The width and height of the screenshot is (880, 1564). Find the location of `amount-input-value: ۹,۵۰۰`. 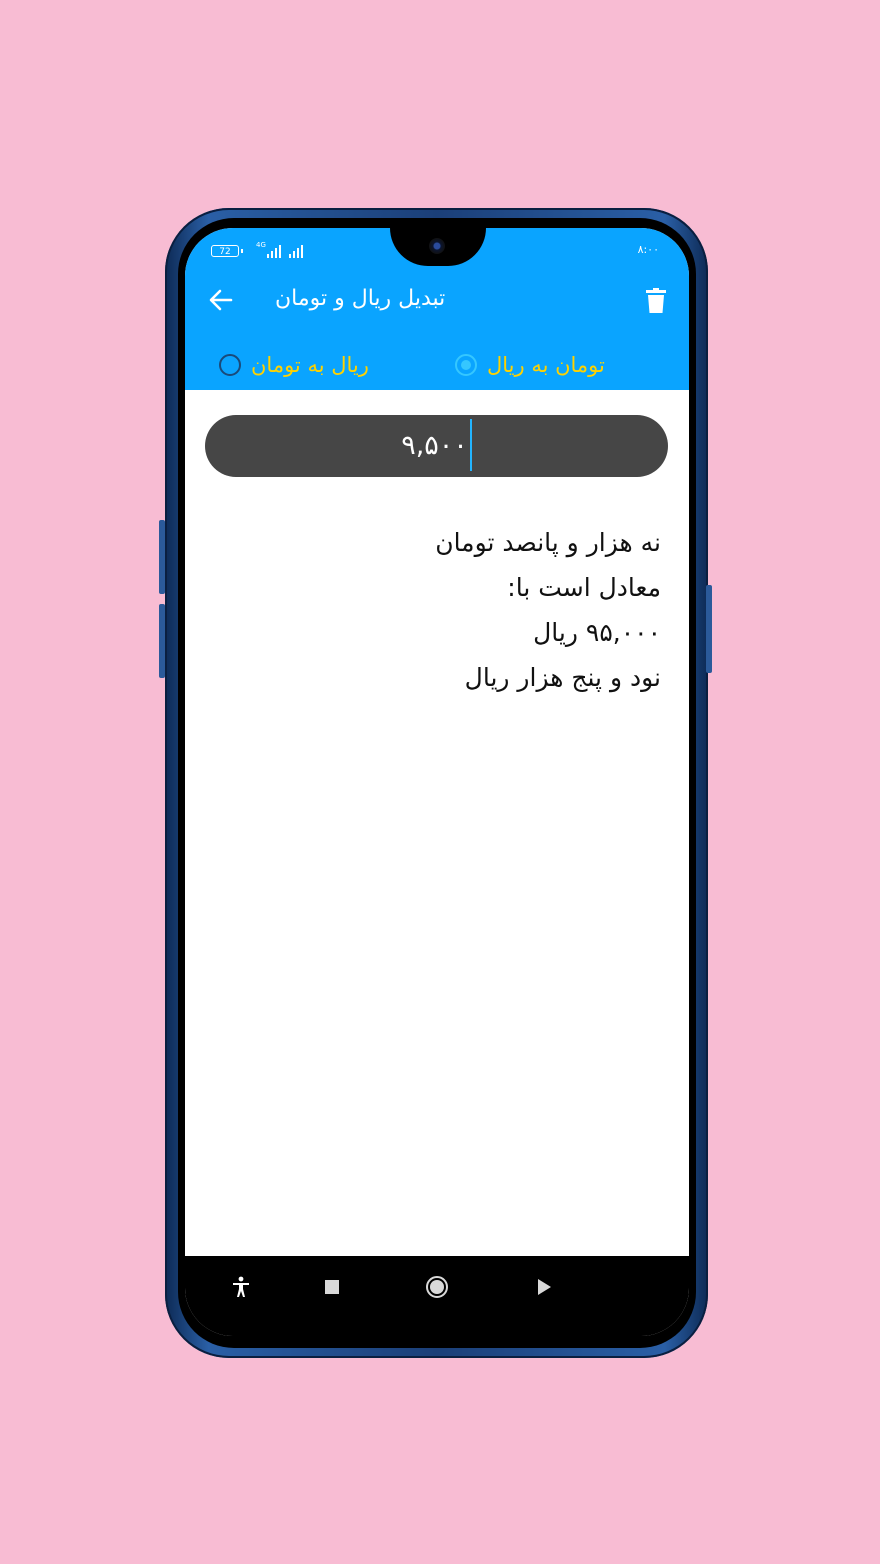

amount-input-value: ۹,۵۰۰ is located at coordinates (434, 445).